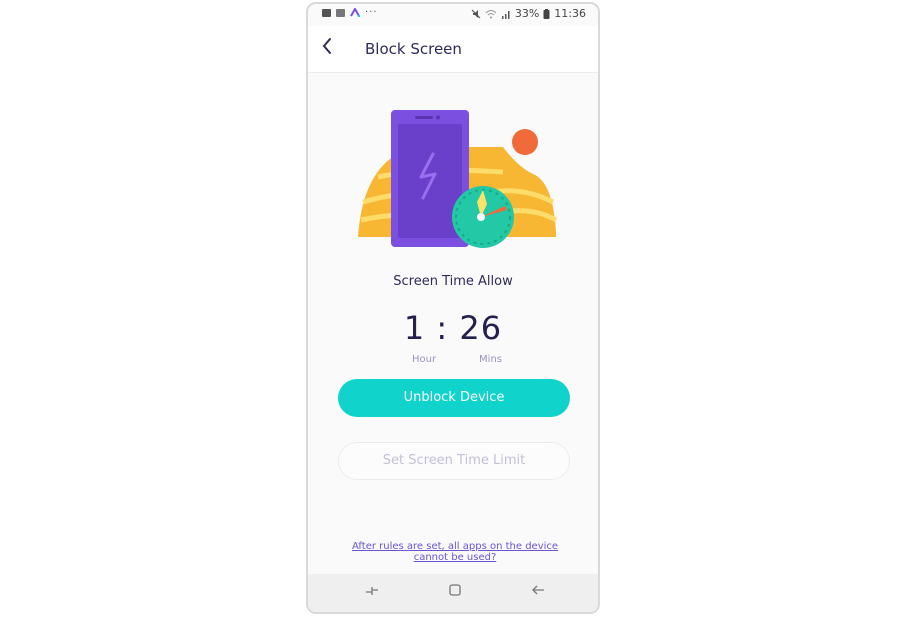 Image resolution: width=918 pixels, height=619 pixels. What do you see at coordinates (476, 13) in the screenshot?
I see `mute-icon` at bounding box center [476, 13].